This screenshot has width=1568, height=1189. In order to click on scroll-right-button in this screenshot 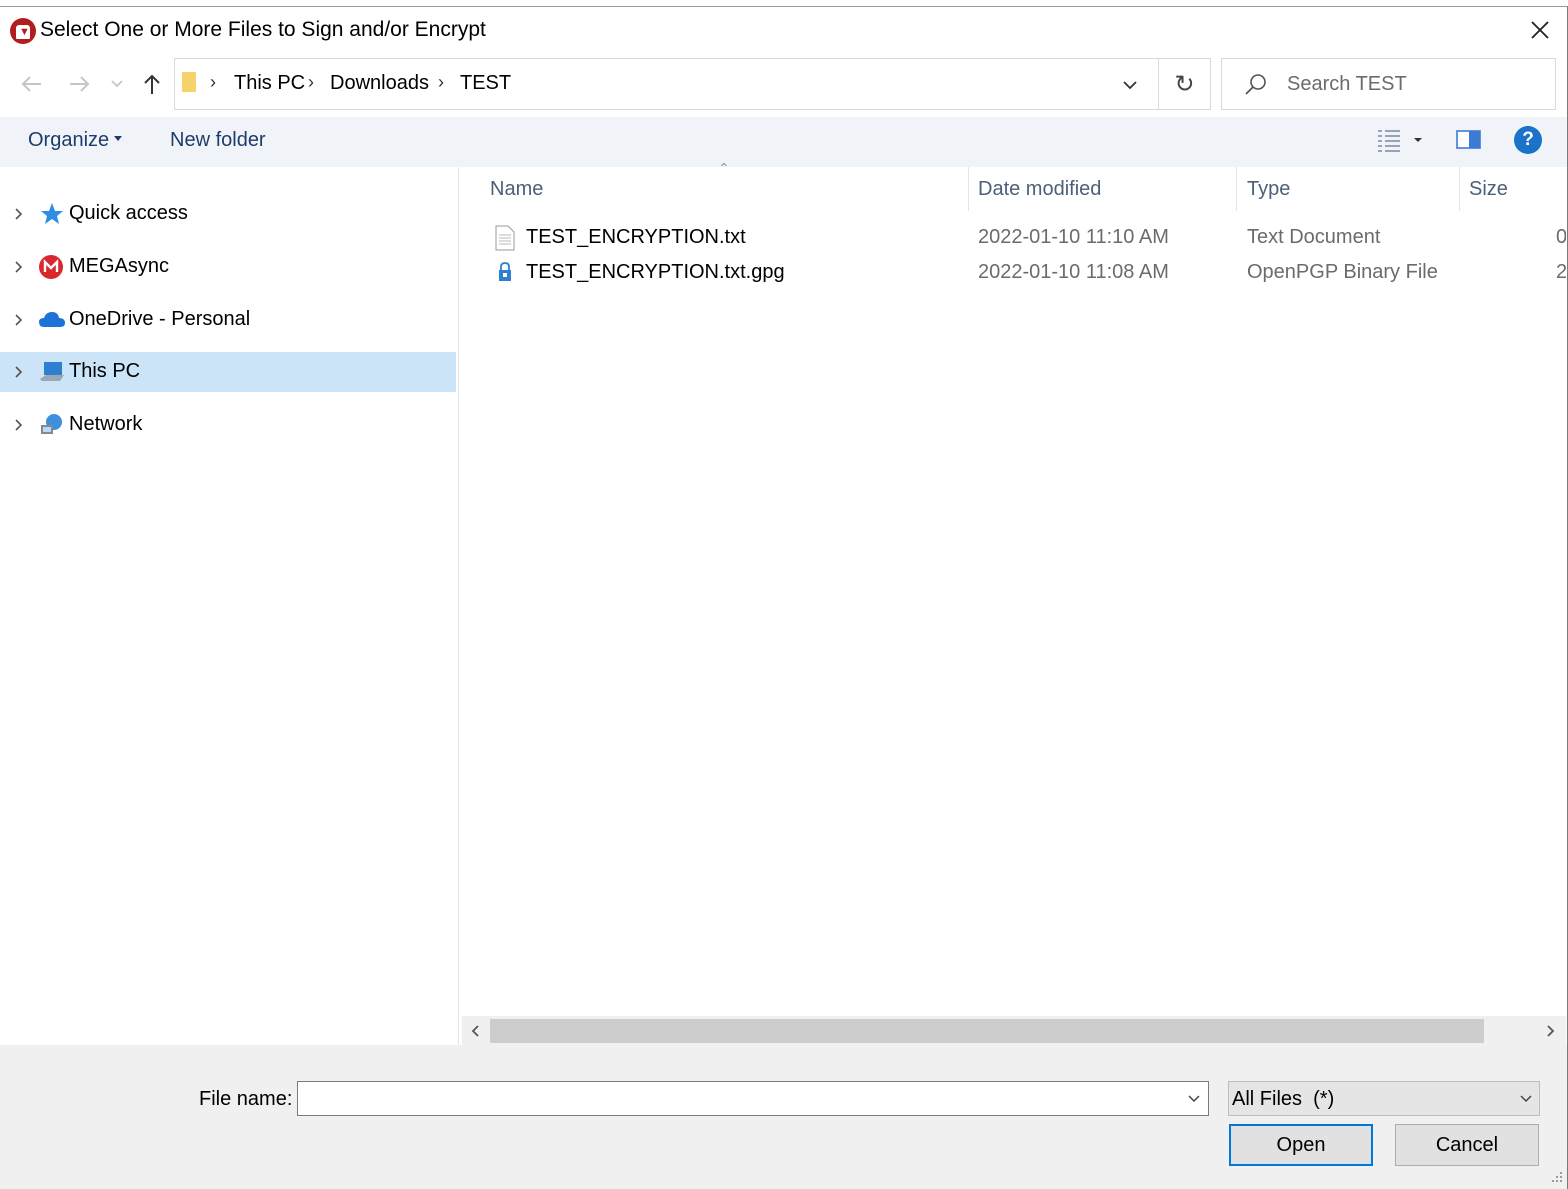, I will do `click(1550, 1031)`.